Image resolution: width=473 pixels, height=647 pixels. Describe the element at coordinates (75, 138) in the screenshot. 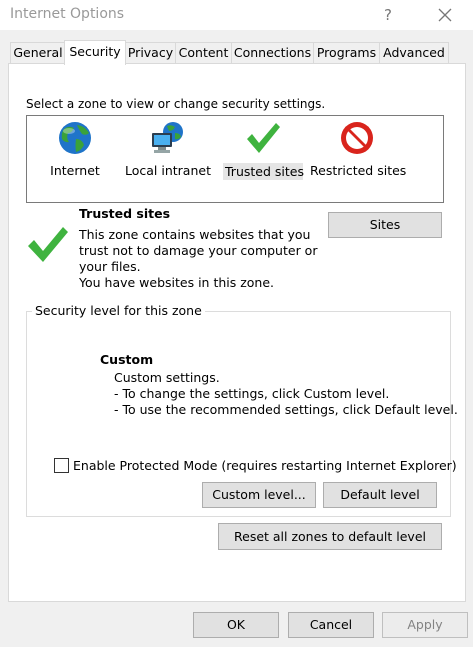

I see `globe-icon` at that location.